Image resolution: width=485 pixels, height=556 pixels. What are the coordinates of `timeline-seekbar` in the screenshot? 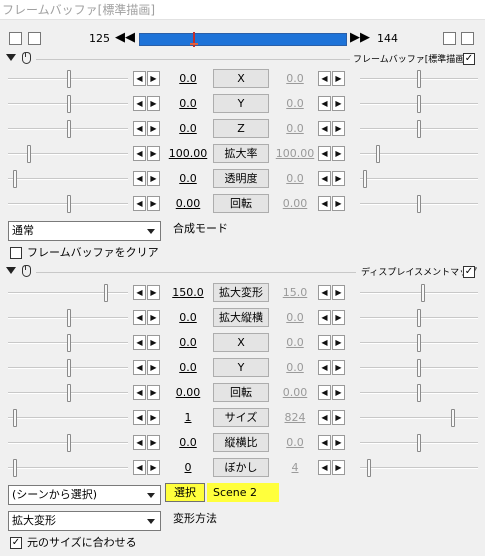 It's located at (243, 39).